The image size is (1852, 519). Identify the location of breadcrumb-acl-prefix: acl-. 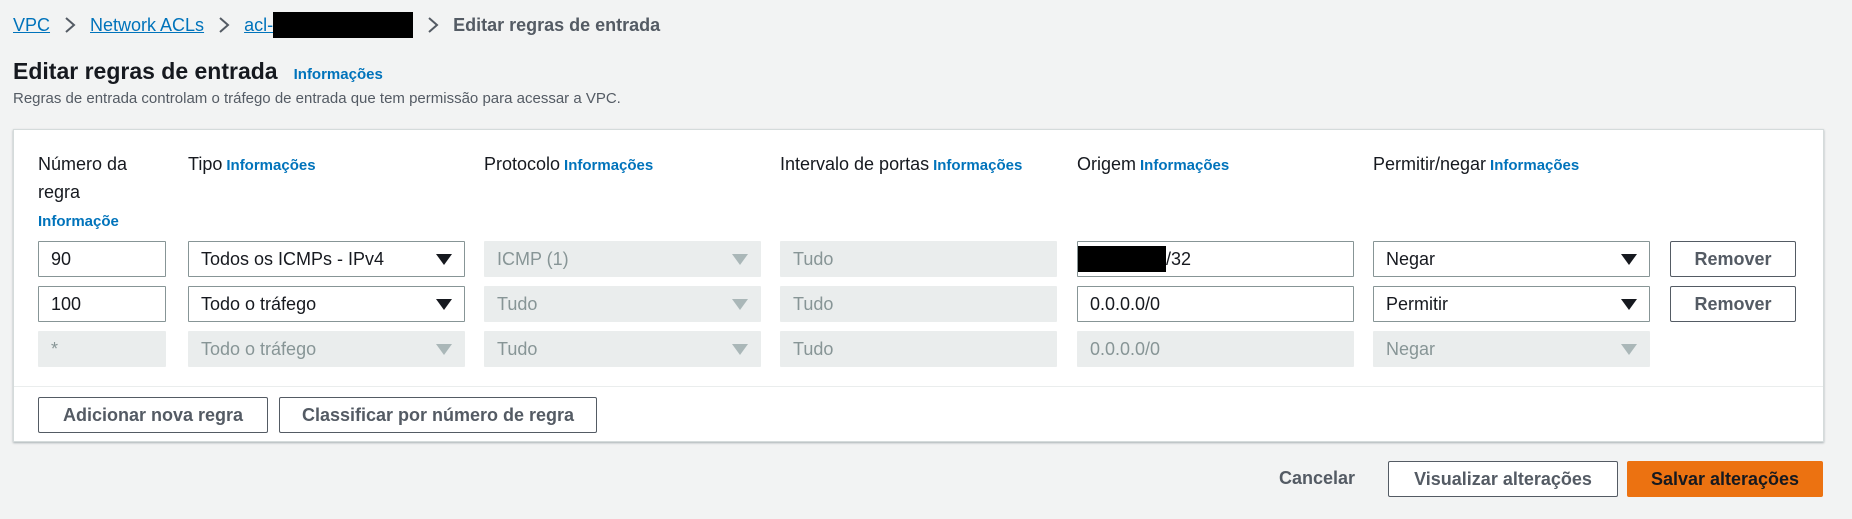
(259, 24).